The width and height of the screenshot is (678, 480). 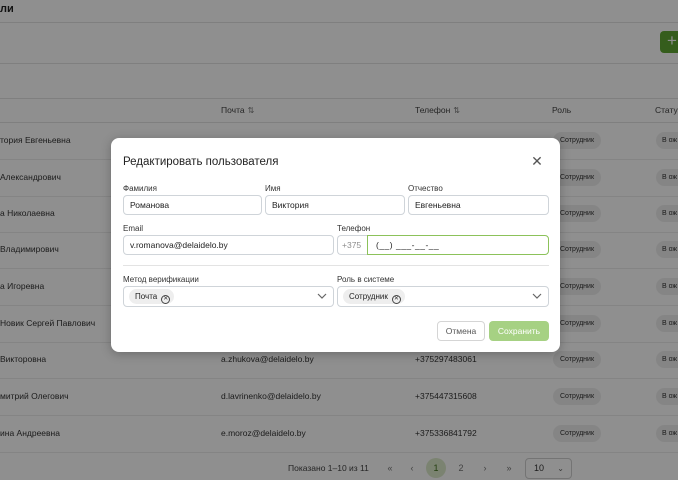 What do you see at coordinates (161, 279) in the screenshot?
I see `verification-method-label: Метод верификации` at bounding box center [161, 279].